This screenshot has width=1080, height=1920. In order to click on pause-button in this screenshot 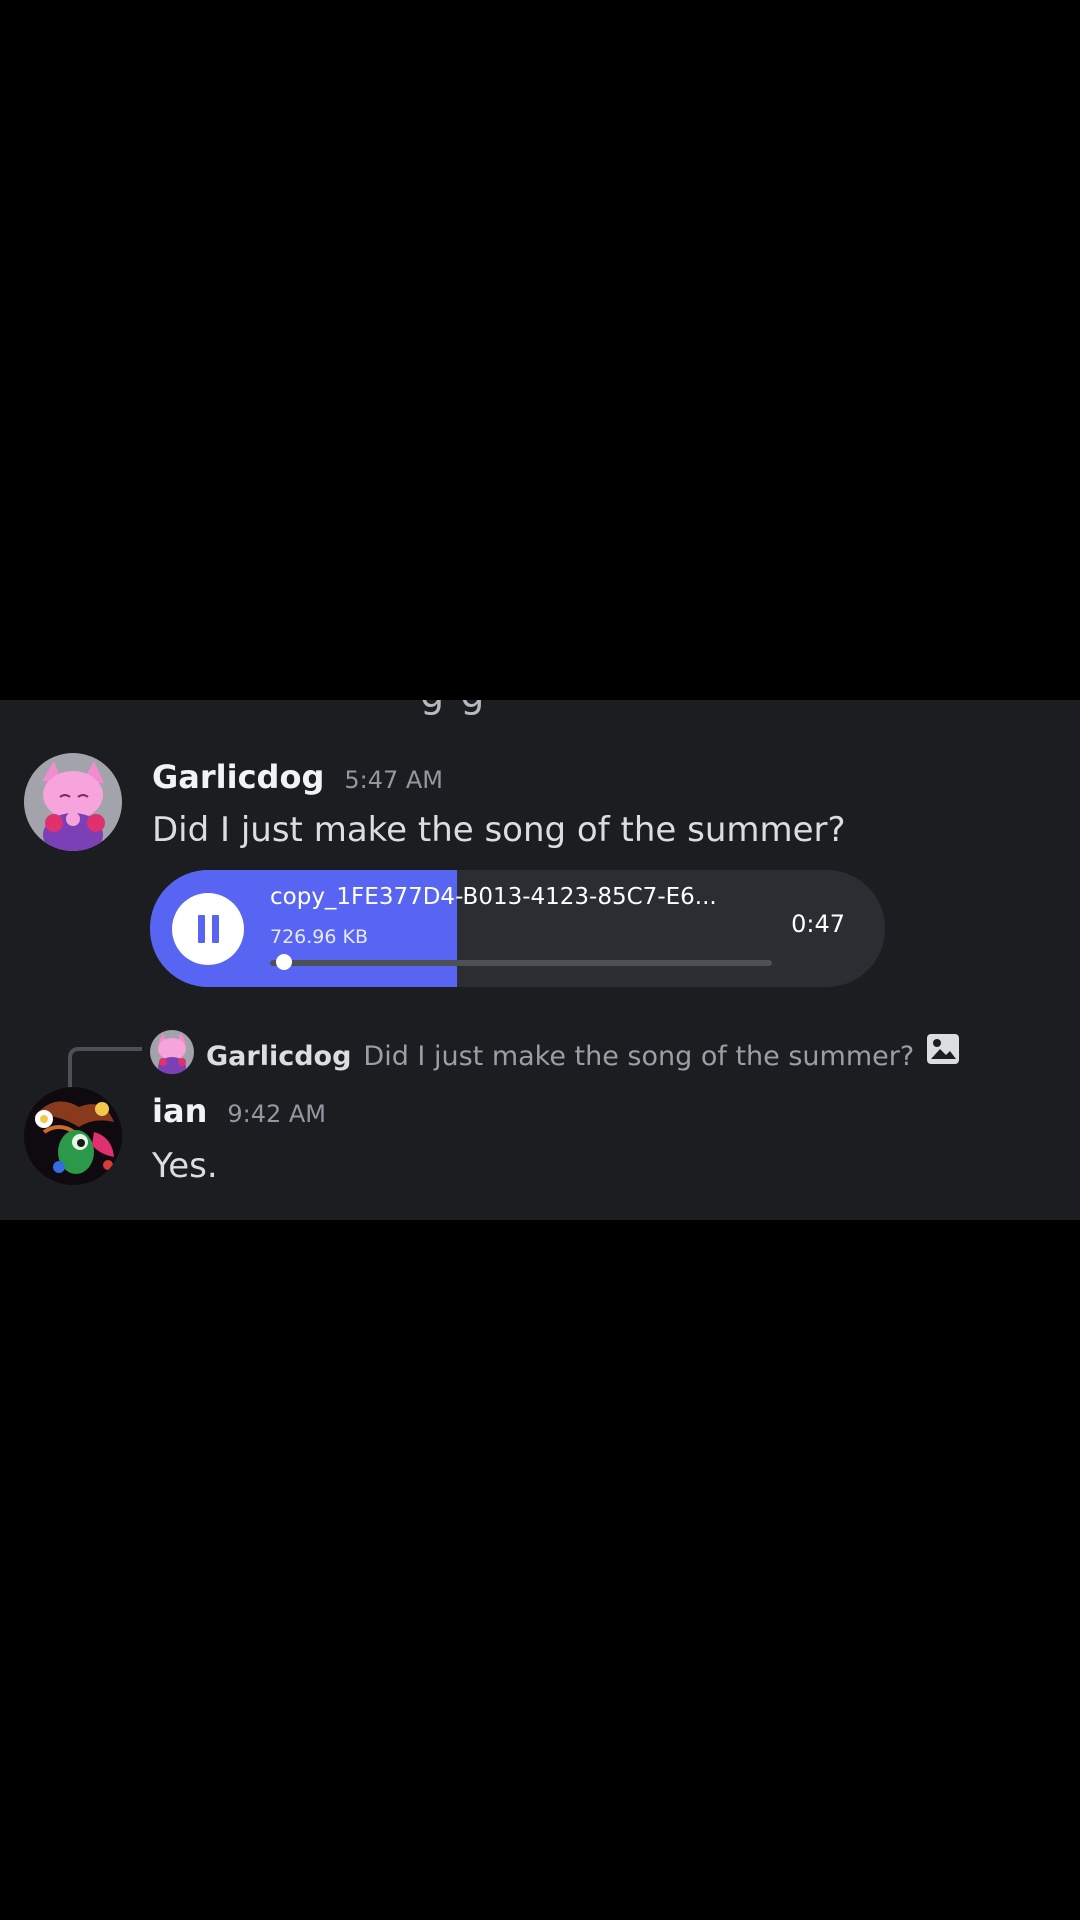, I will do `click(208, 929)`.